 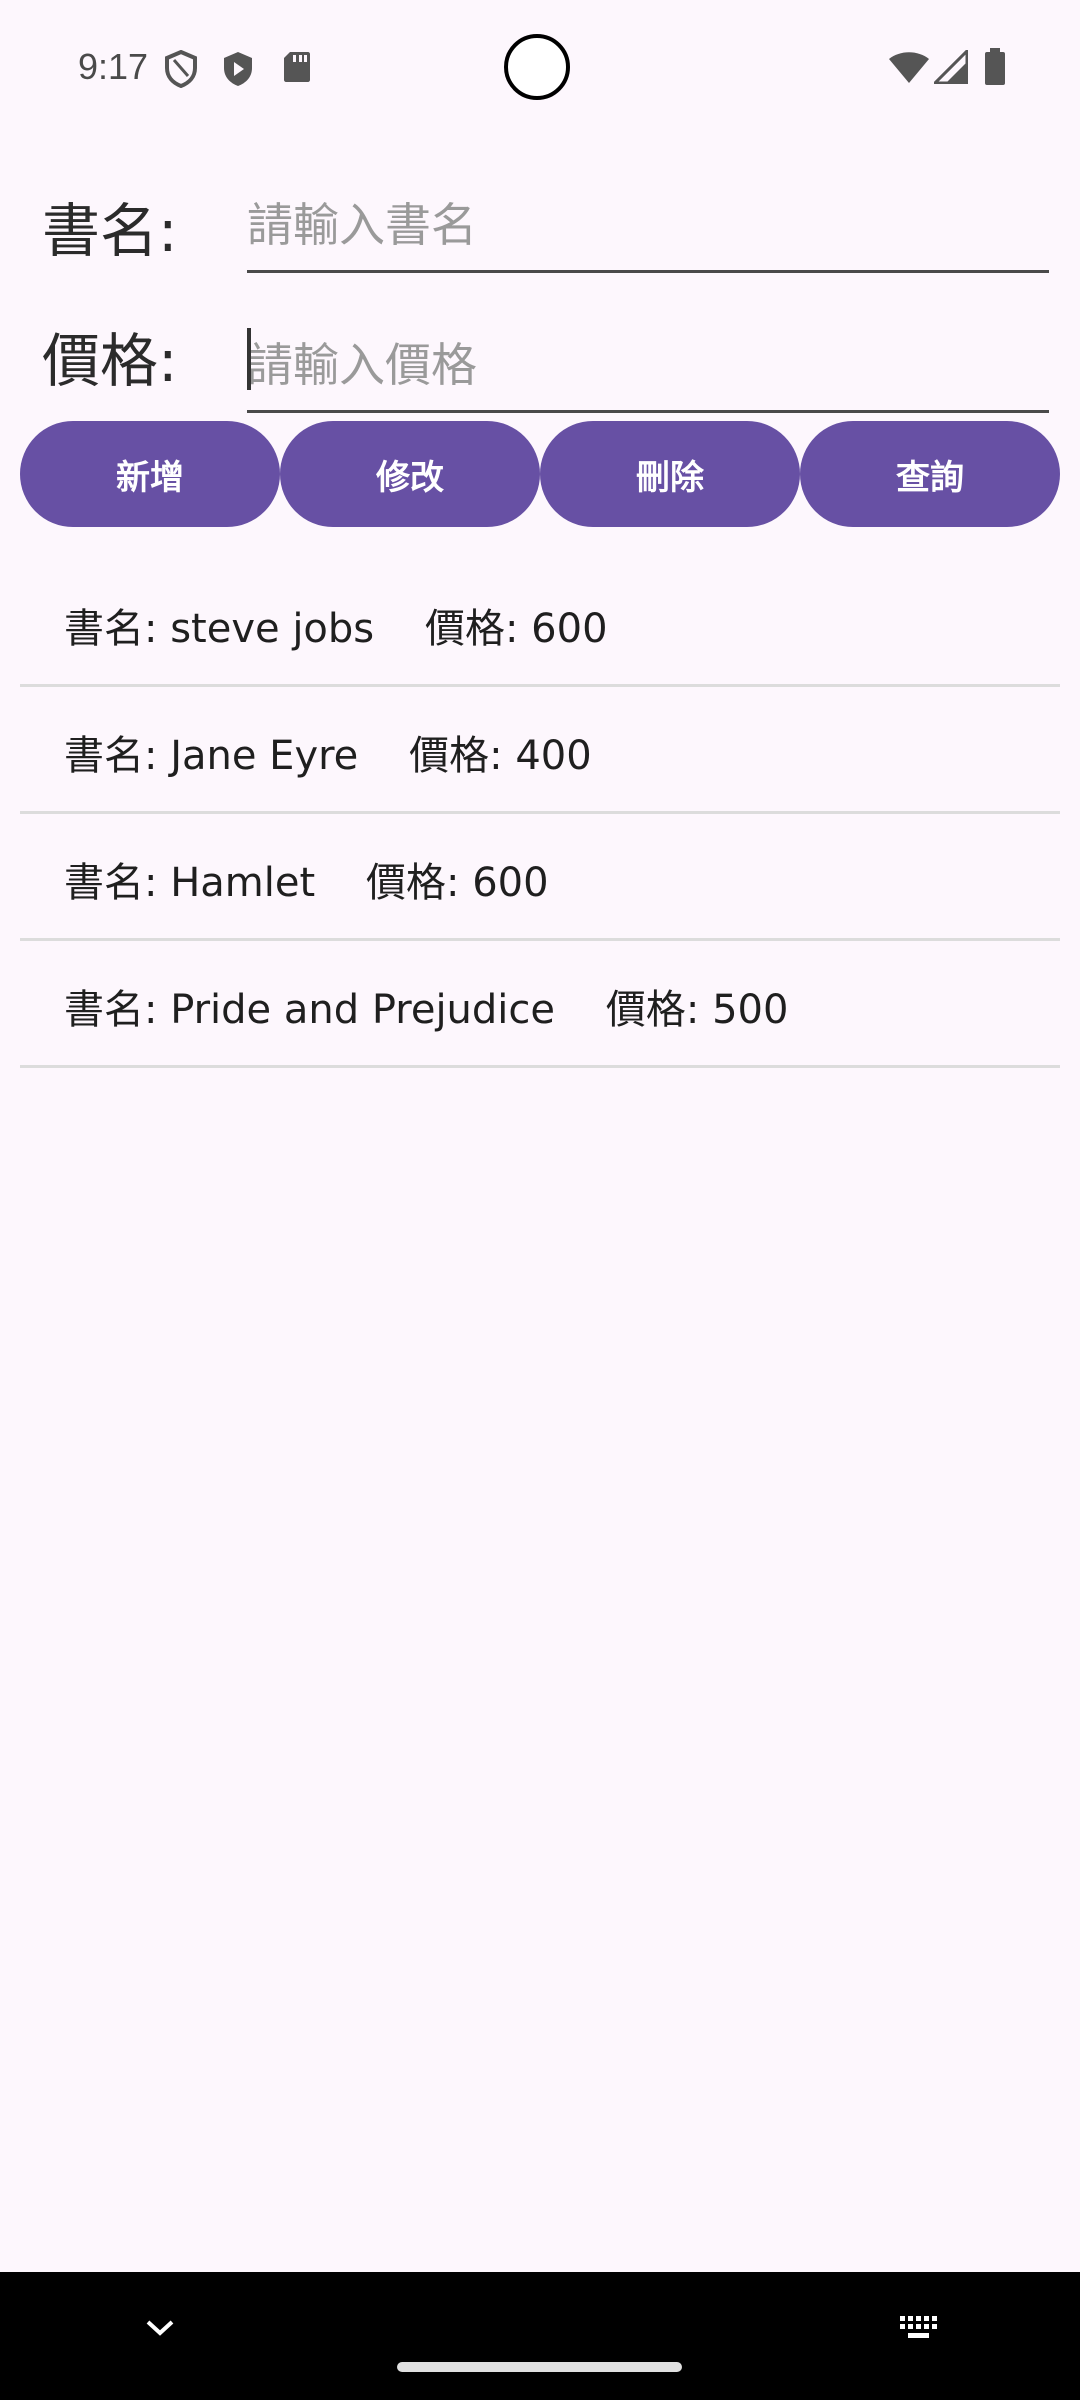 What do you see at coordinates (150, 474) in the screenshot?
I see `add-button: 新增` at bounding box center [150, 474].